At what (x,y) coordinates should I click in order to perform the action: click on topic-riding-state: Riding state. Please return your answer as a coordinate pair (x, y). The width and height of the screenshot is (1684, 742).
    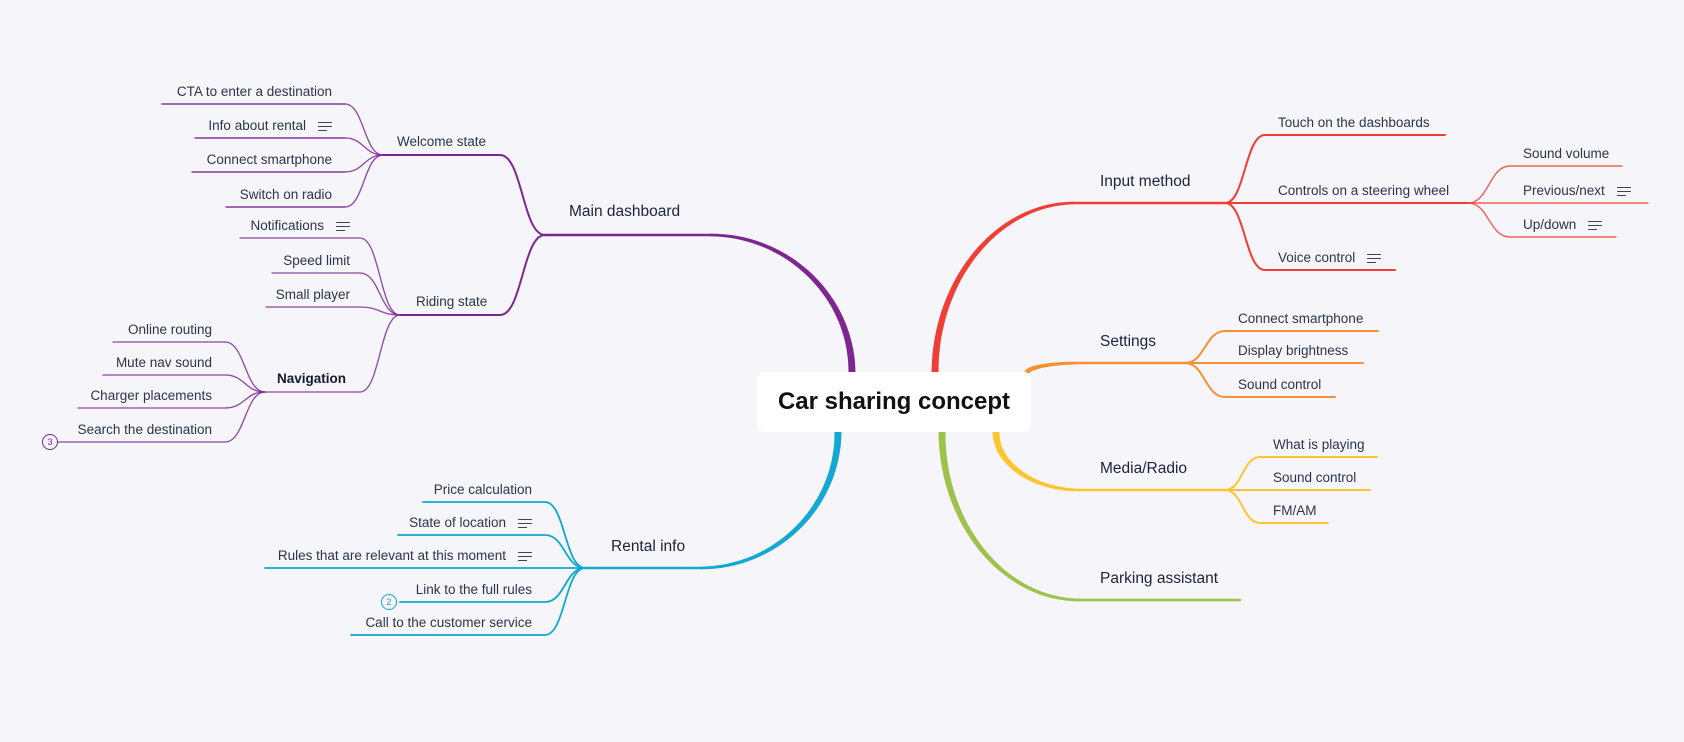
    Looking at the image, I should click on (451, 302).